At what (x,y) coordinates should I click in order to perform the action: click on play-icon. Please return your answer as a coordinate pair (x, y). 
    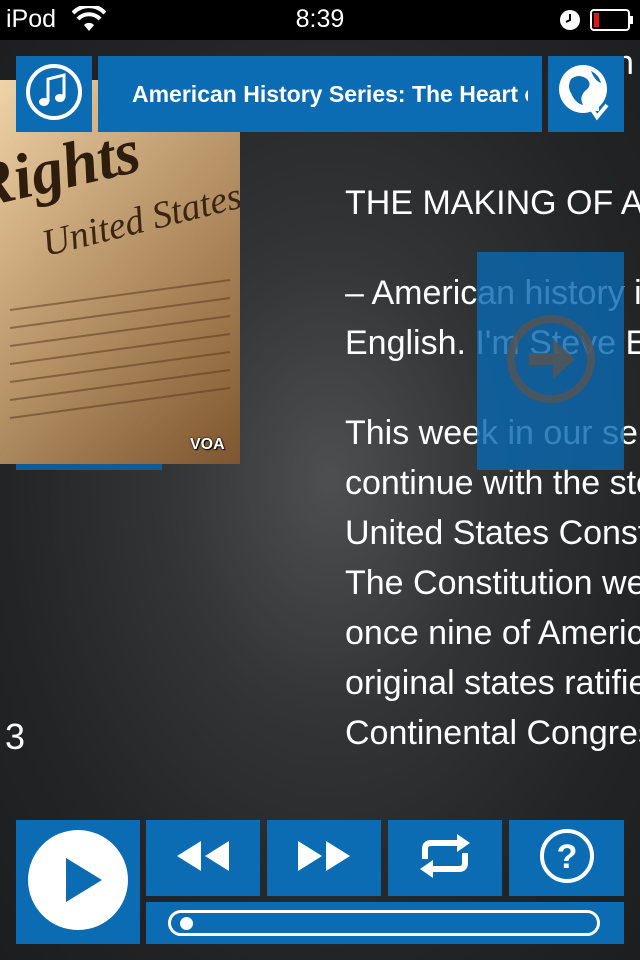
    Looking at the image, I should click on (78, 882).